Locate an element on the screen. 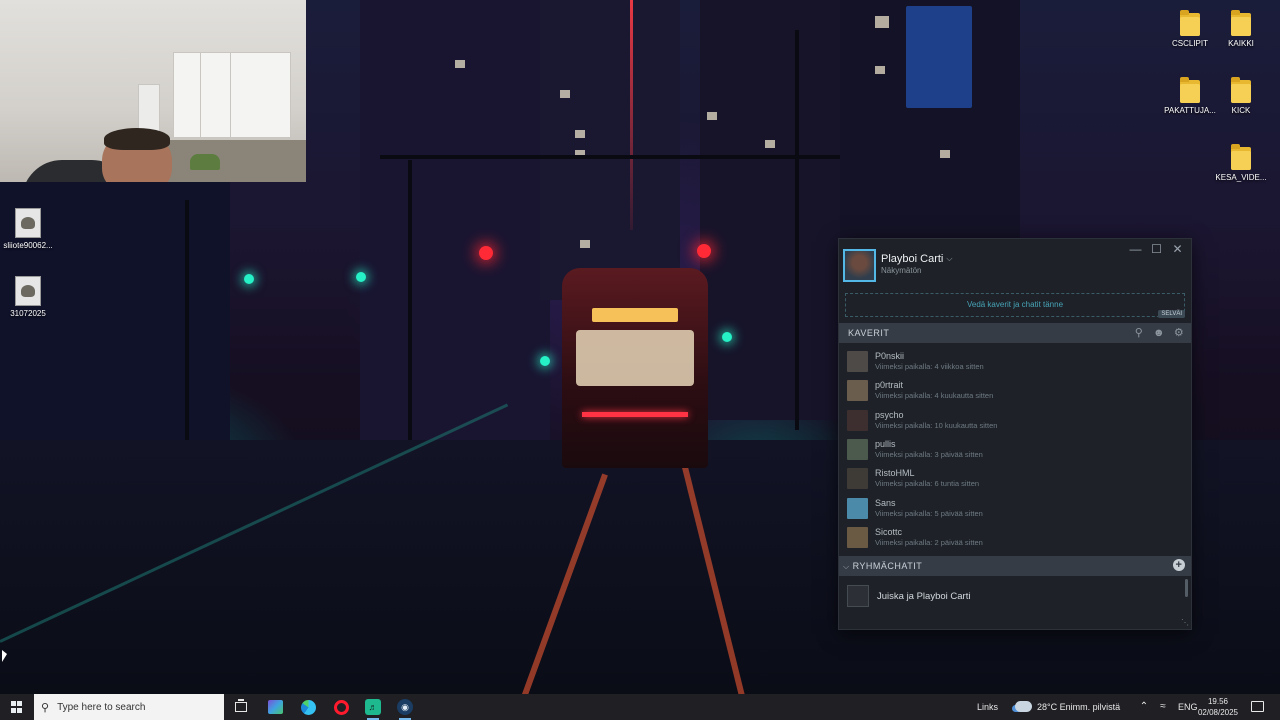 This screenshot has height=720, width=1280. taskbar-app-opera is located at coordinates (341, 707).